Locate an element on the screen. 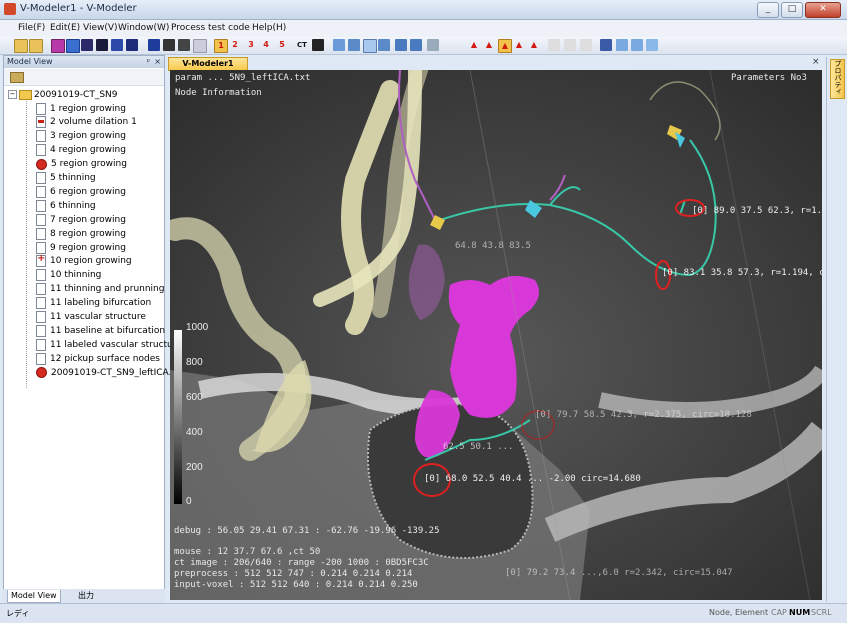 The width and height of the screenshot is (847, 623). menu-edit: Edit(E) is located at coordinates (65, 28).